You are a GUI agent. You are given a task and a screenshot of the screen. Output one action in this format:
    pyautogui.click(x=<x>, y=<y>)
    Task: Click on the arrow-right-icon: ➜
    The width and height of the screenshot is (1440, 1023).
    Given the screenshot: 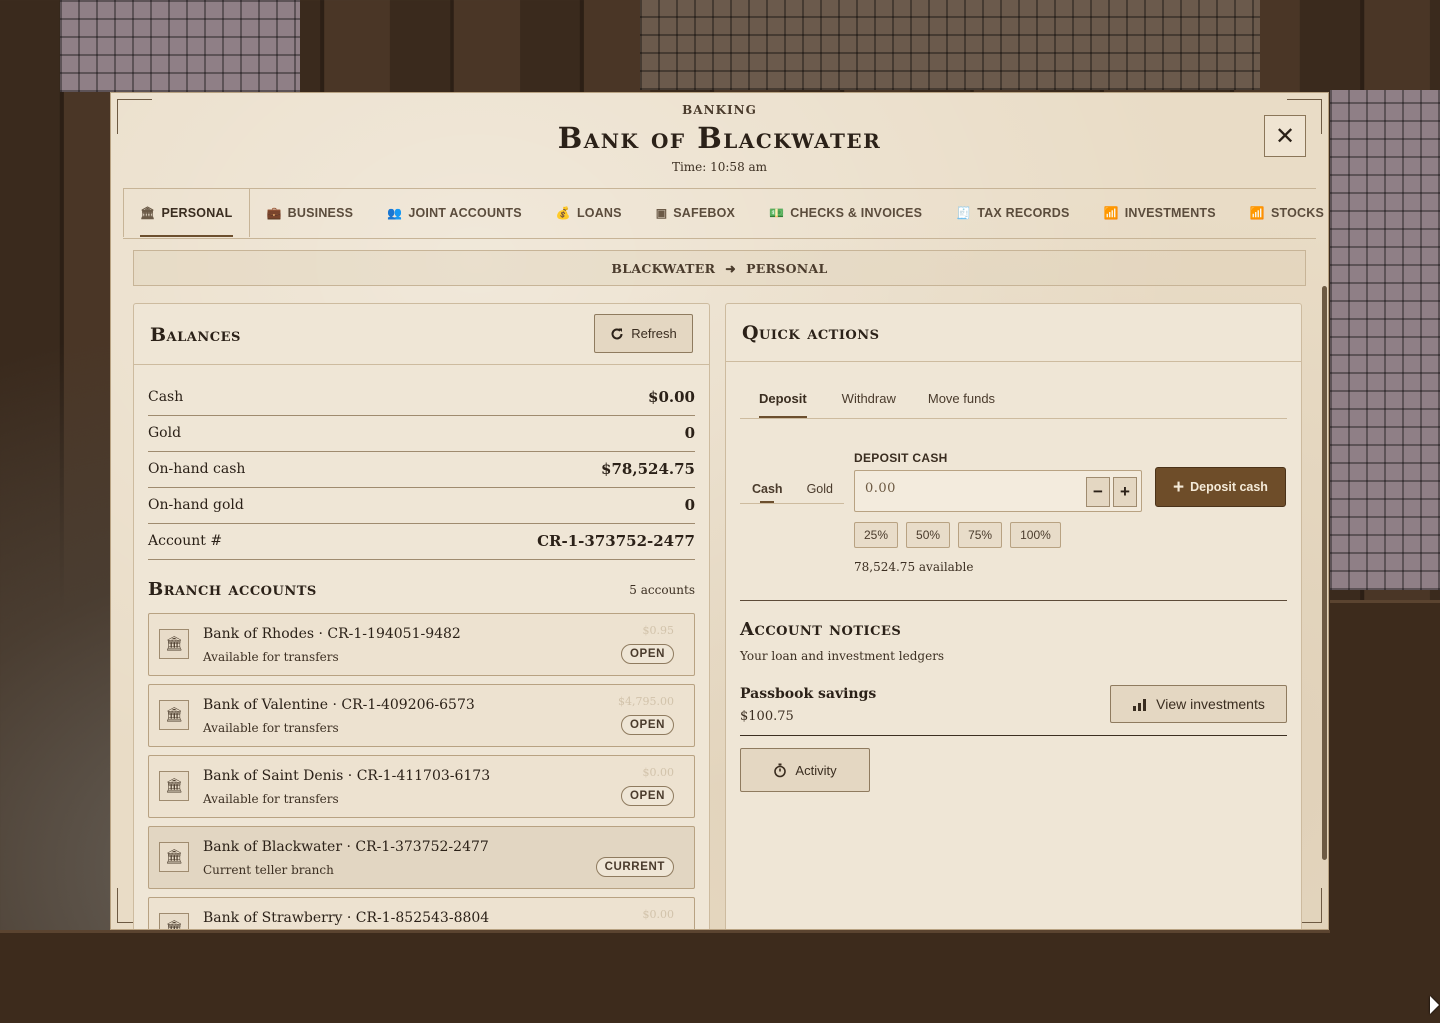 What is the action you would take?
    pyautogui.click(x=731, y=268)
    